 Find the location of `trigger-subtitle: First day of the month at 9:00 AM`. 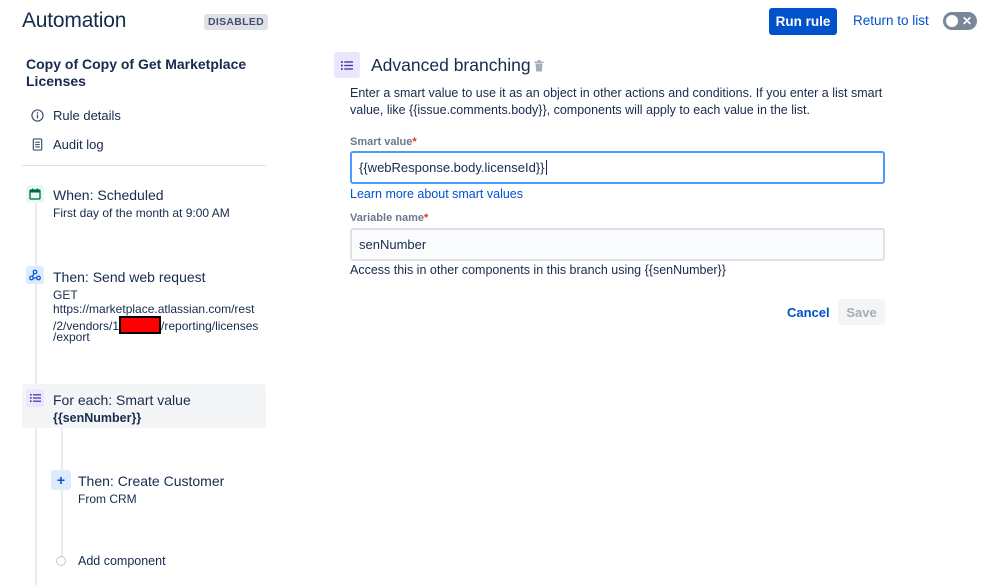

trigger-subtitle: First day of the month at 9:00 AM is located at coordinates (141, 213).